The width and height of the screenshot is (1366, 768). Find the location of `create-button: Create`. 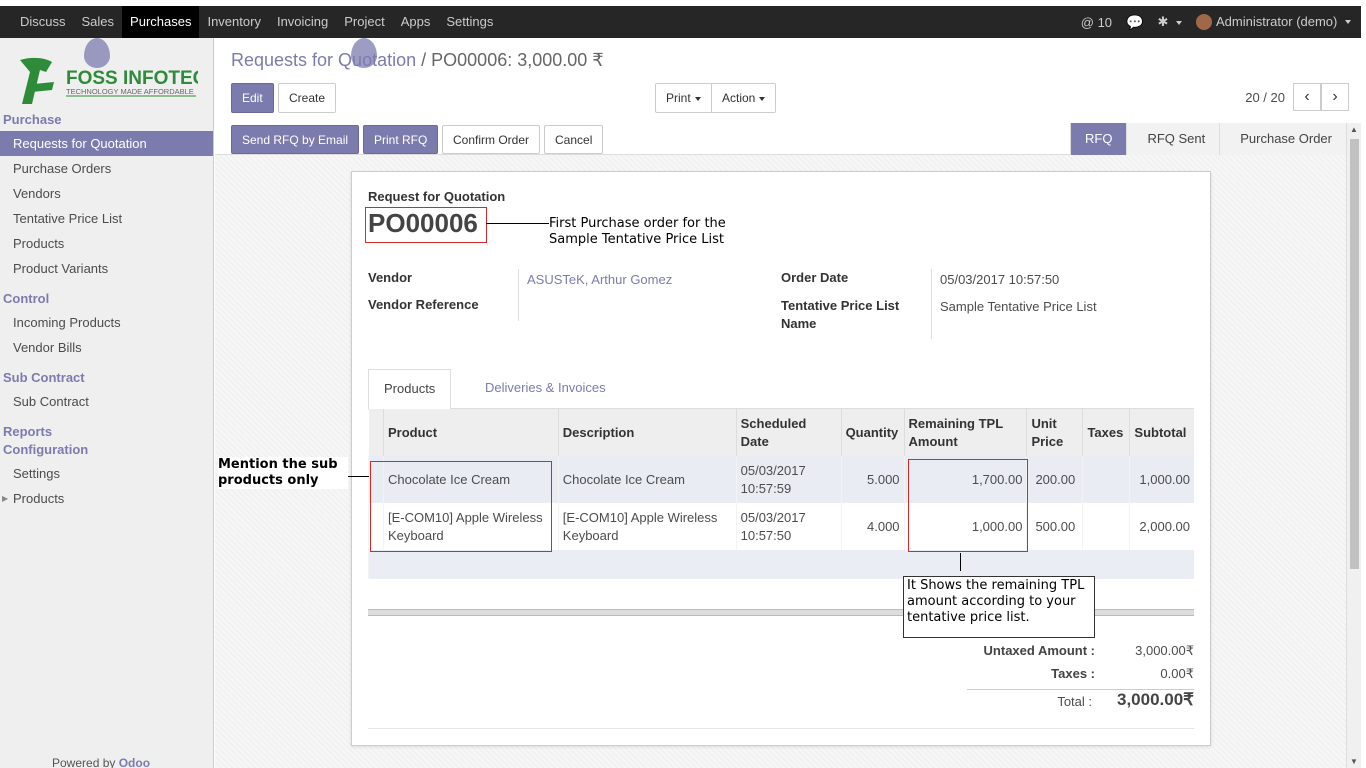

create-button: Create is located at coordinates (307, 98).